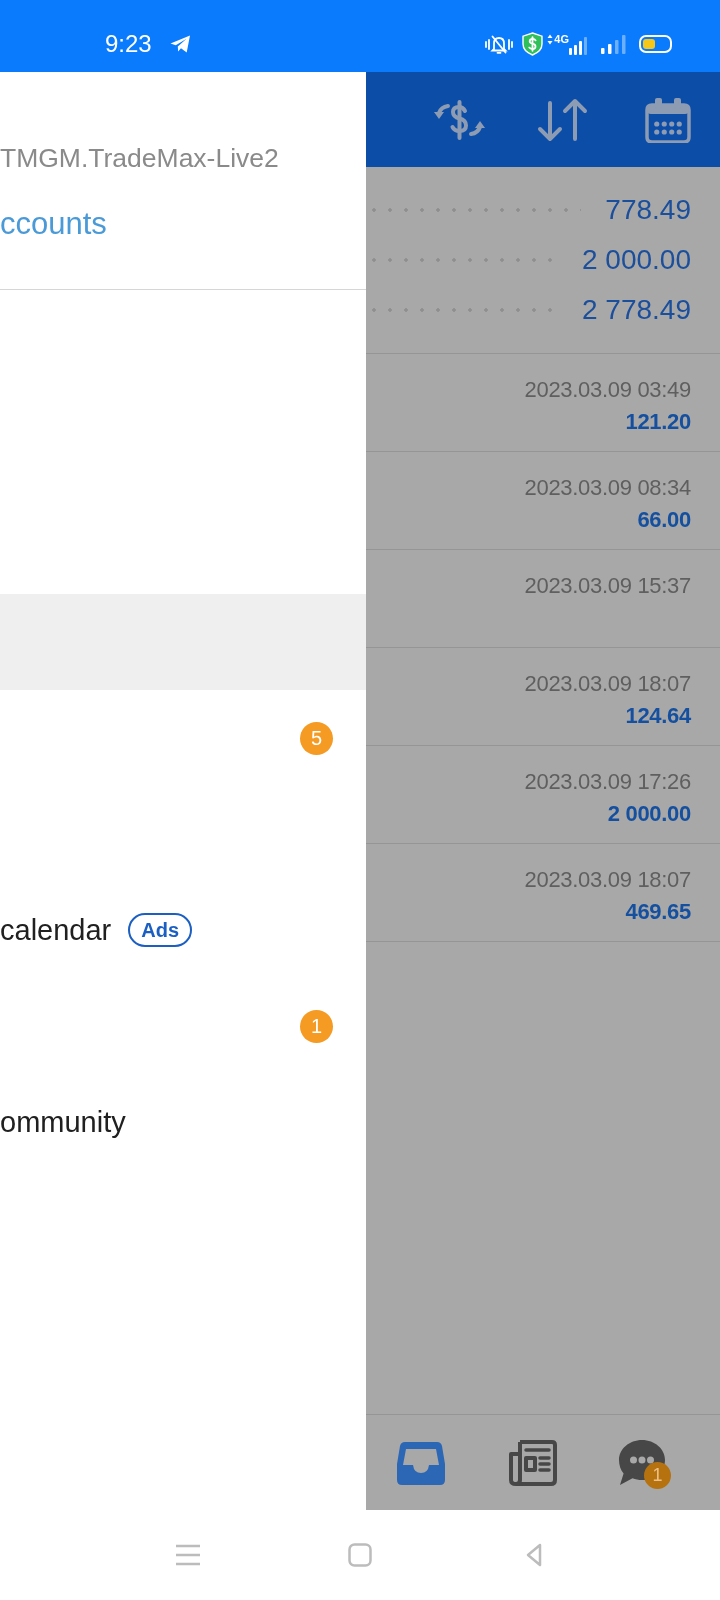 The width and height of the screenshot is (720, 1600). I want to click on deal-amount: 124.64, so click(658, 716).